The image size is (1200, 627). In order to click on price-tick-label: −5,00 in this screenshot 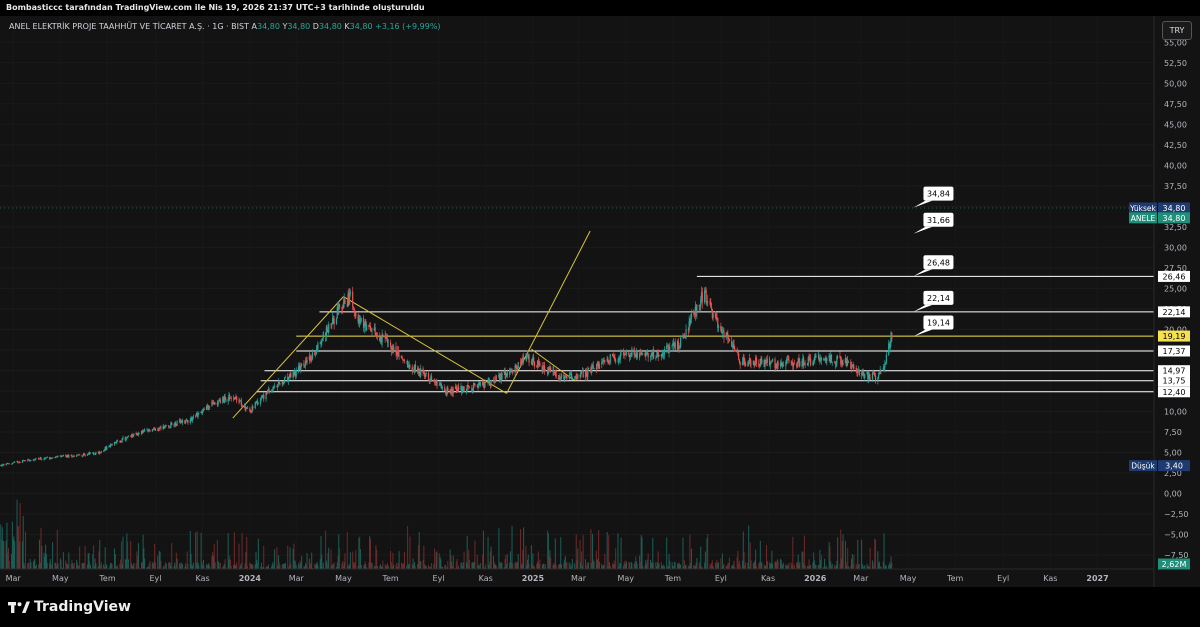, I will do `click(1176, 535)`.